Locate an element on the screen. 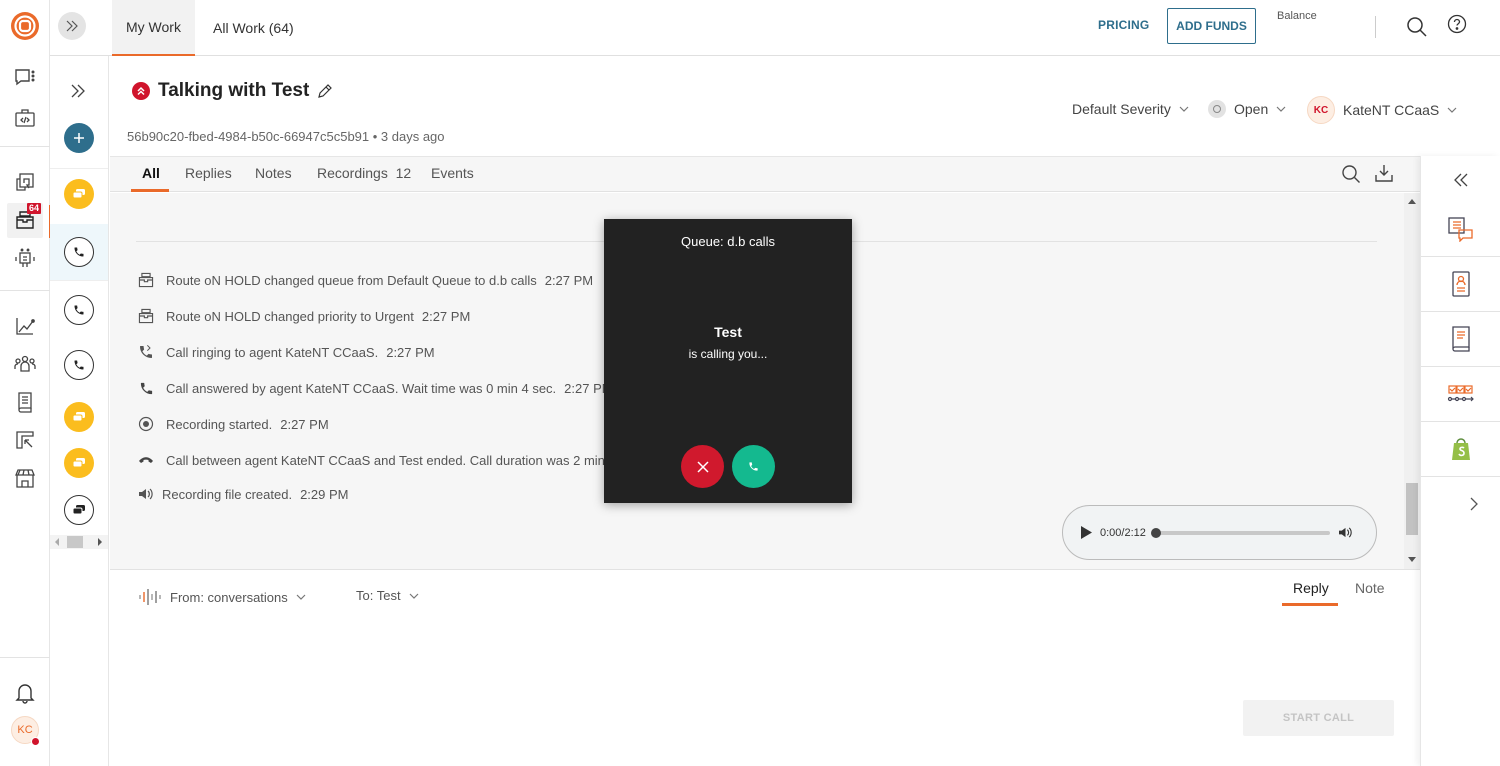 This screenshot has height=766, width=1500. timeline-event: Recording file created. 2:29 PM is located at coordinates (242, 494).